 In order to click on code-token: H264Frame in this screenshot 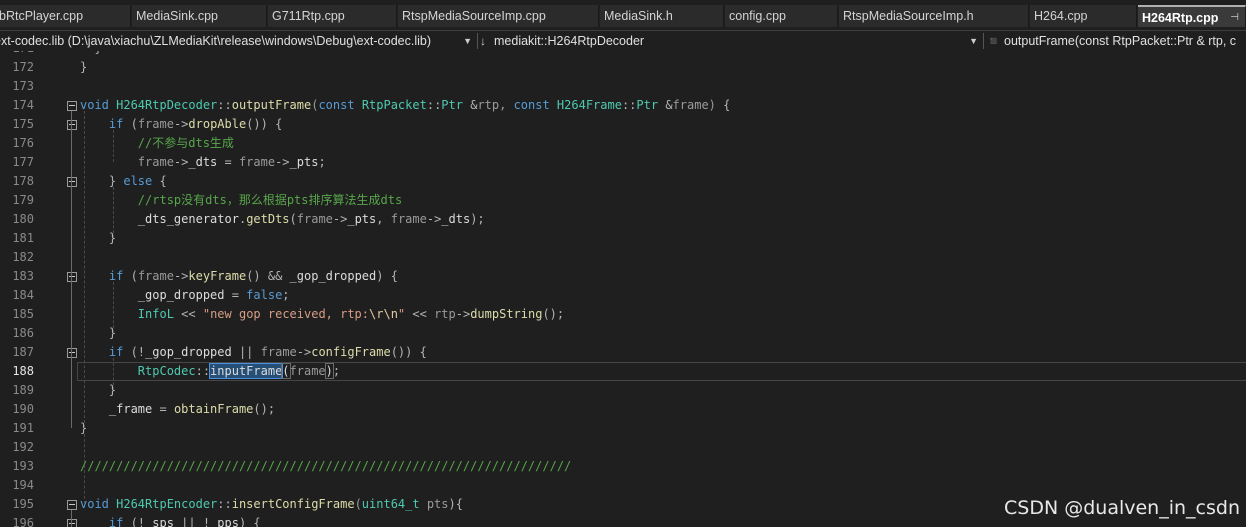, I will do `click(589, 105)`.